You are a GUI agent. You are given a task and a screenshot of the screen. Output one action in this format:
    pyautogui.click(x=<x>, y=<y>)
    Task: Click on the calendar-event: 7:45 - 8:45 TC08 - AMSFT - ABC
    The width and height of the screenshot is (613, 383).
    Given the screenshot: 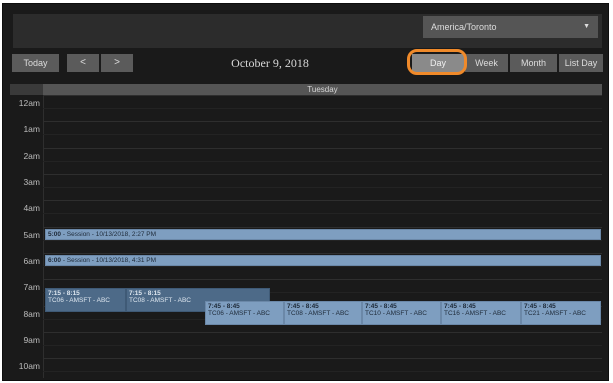 What is the action you would take?
    pyautogui.click(x=323, y=313)
    